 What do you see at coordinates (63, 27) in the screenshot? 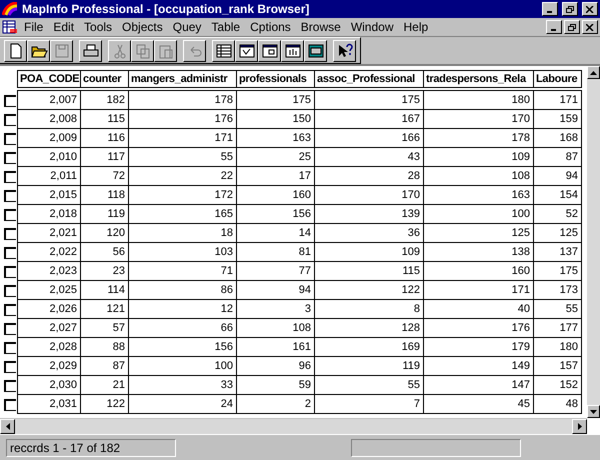
I see `menu-item: Edit` at bounding box center [63, 27].